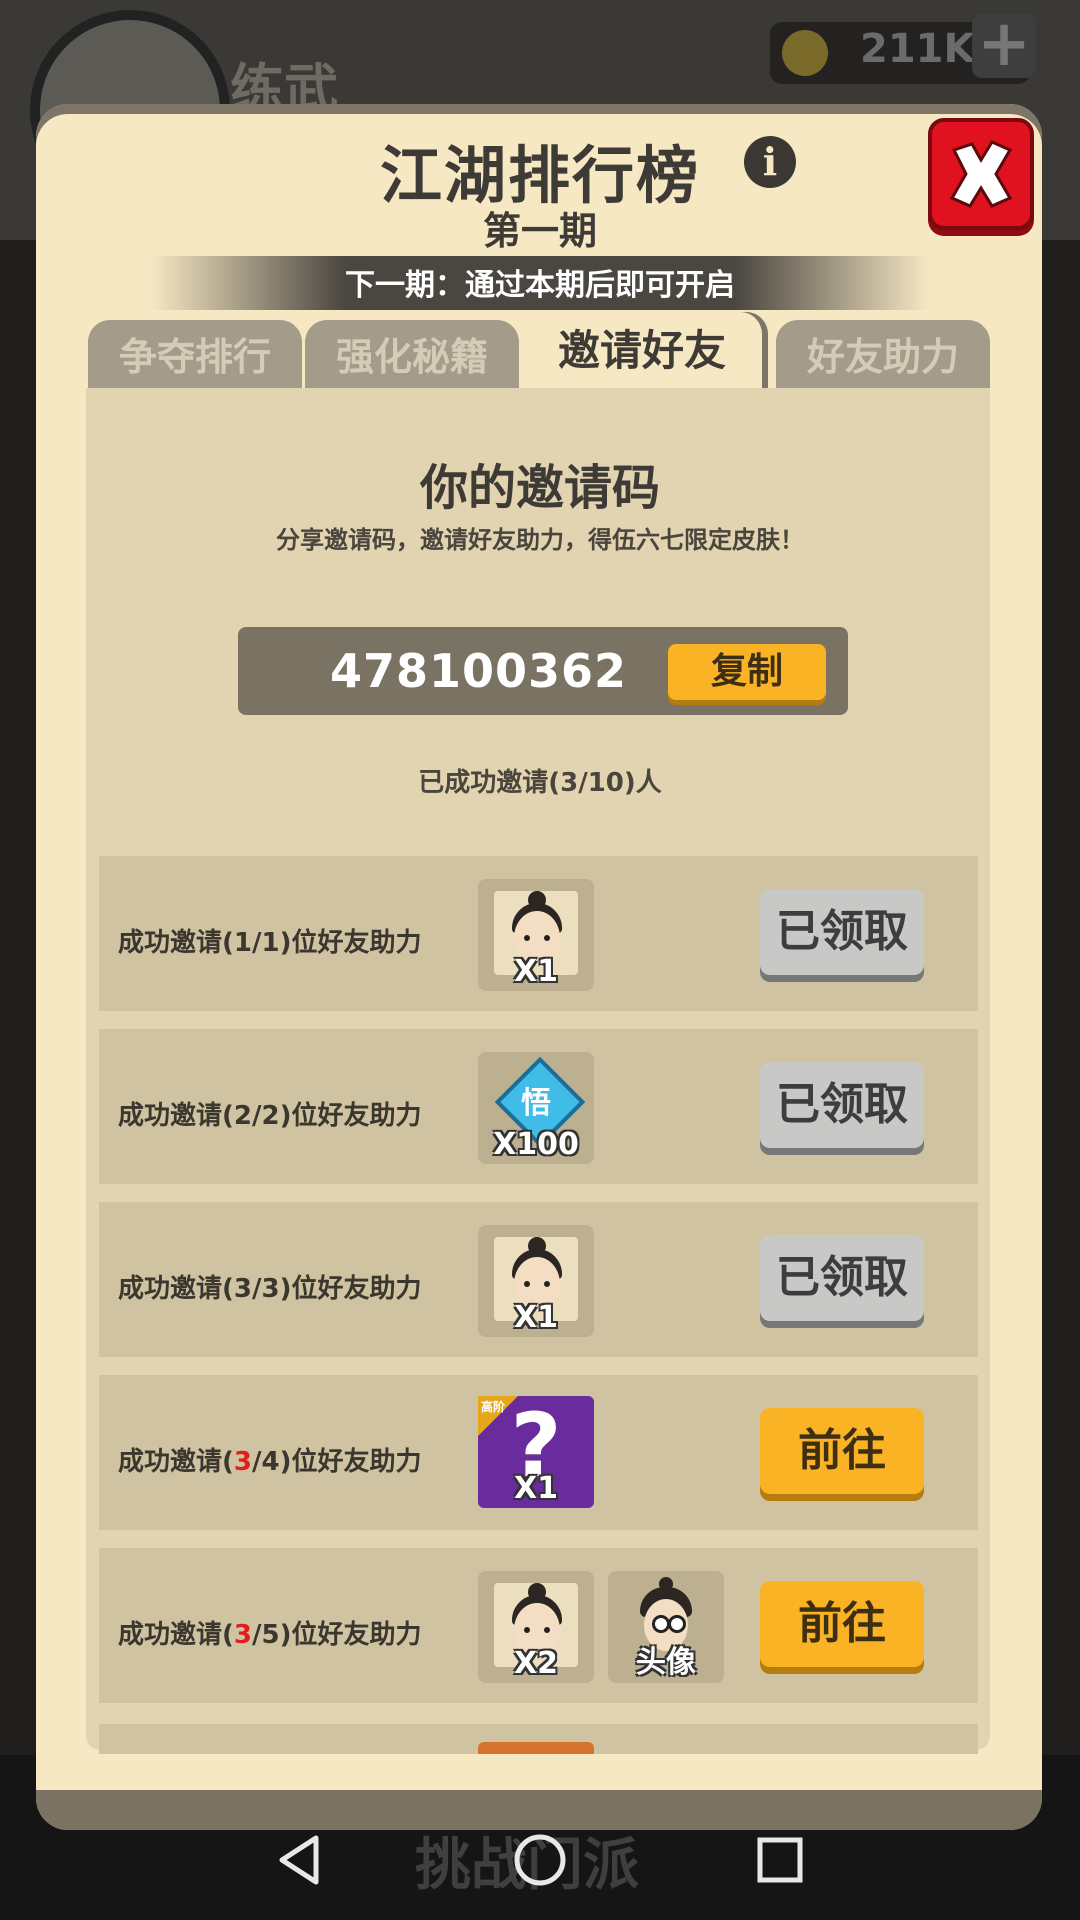 This screenshot has width=1080, height=1920. Describe the element at coordinates (539, 488) in the screenshot. I see `invite-code-heading: 你的邀请码` at that location.